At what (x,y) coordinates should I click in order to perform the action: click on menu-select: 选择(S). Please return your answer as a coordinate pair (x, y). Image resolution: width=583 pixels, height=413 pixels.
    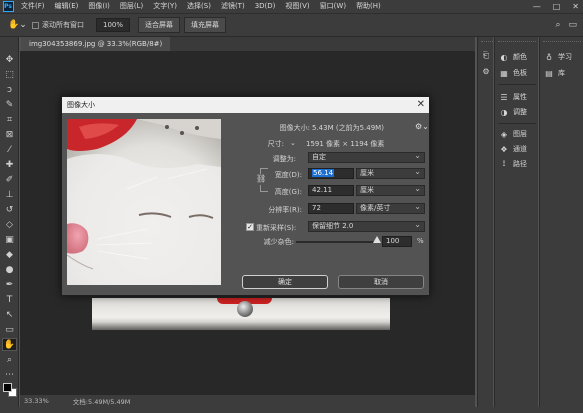
    Looking at the image, I should click on (199, 6).